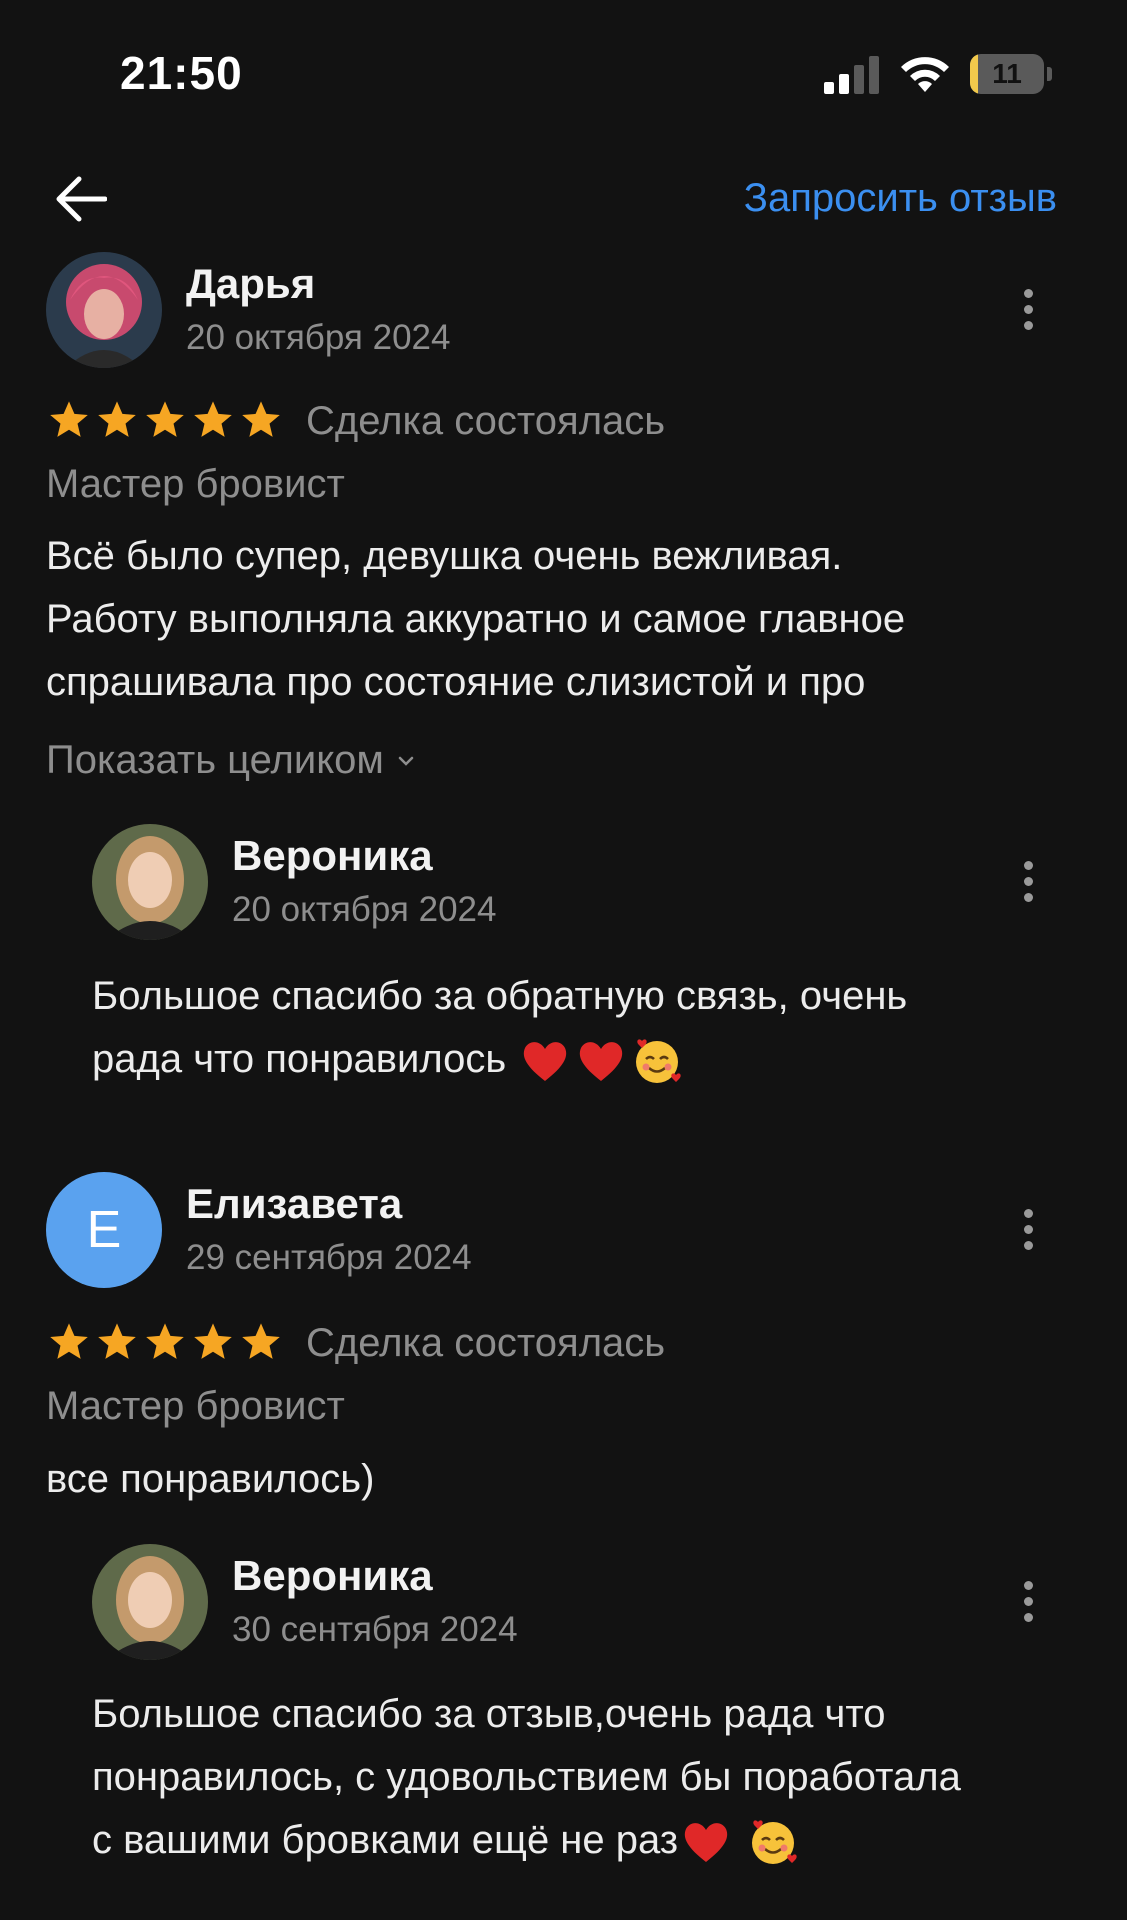 This screenshot has height=1920, width=1127. I want to click on avatar-letter: E, so click(104, 1230).